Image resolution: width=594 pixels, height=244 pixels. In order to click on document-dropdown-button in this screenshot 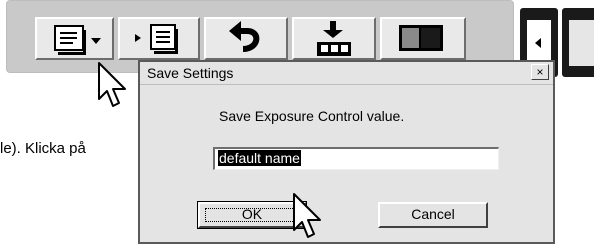, I will do `click(74, 38)`.